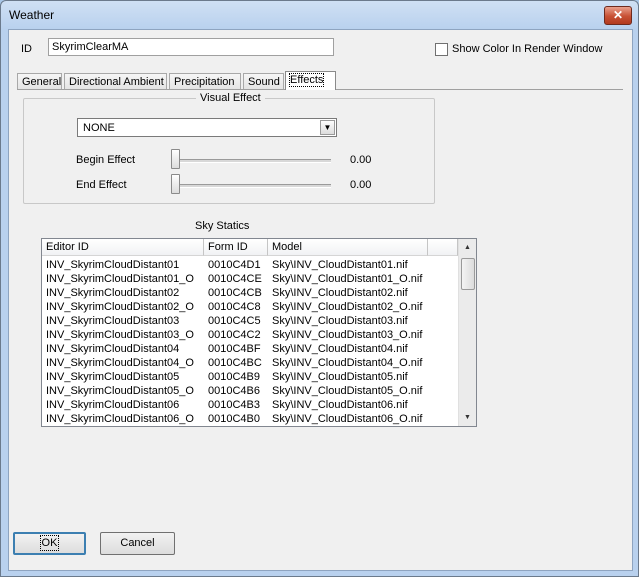 This screenshot has height=577, width=639. Describe the element at coordinates (467, 417) in the screenshot. I see `scroll-down-icon: ▼` at that location.